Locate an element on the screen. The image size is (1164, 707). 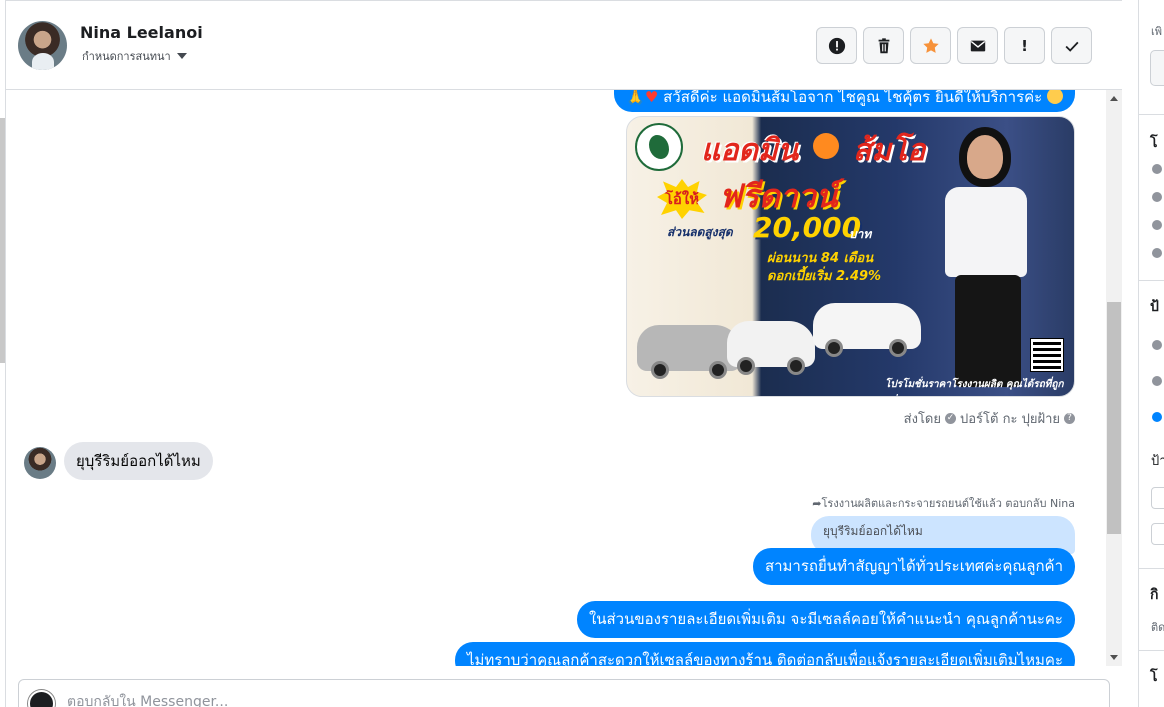
car-sedan-image is located at coordinates (689, 352).